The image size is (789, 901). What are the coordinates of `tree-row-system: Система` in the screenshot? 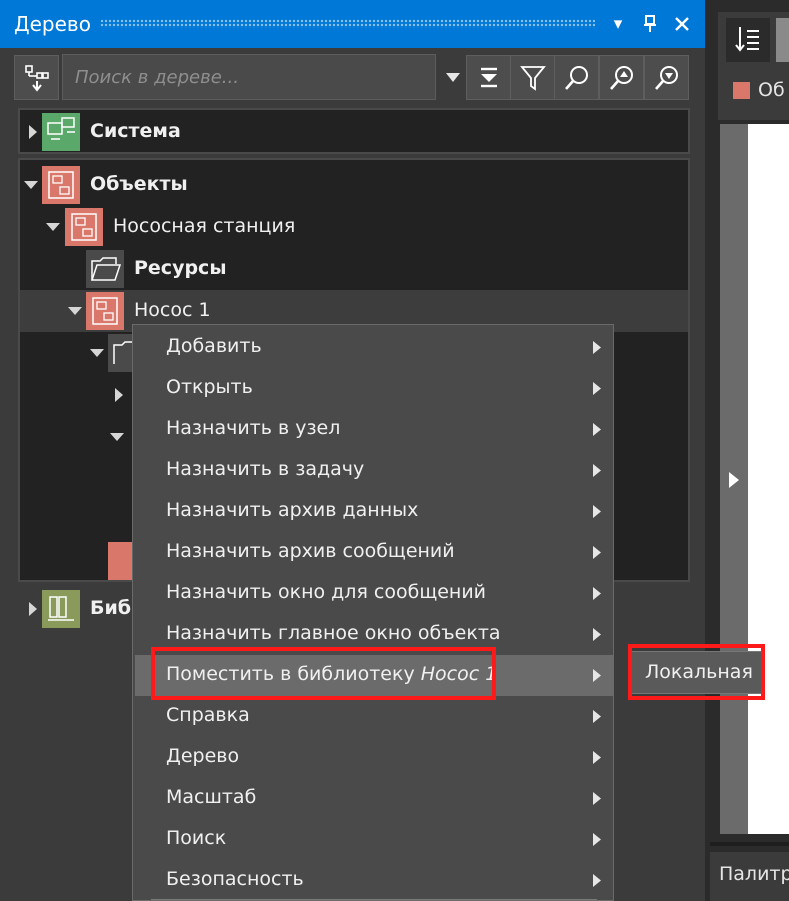 It's located at (354, 132).